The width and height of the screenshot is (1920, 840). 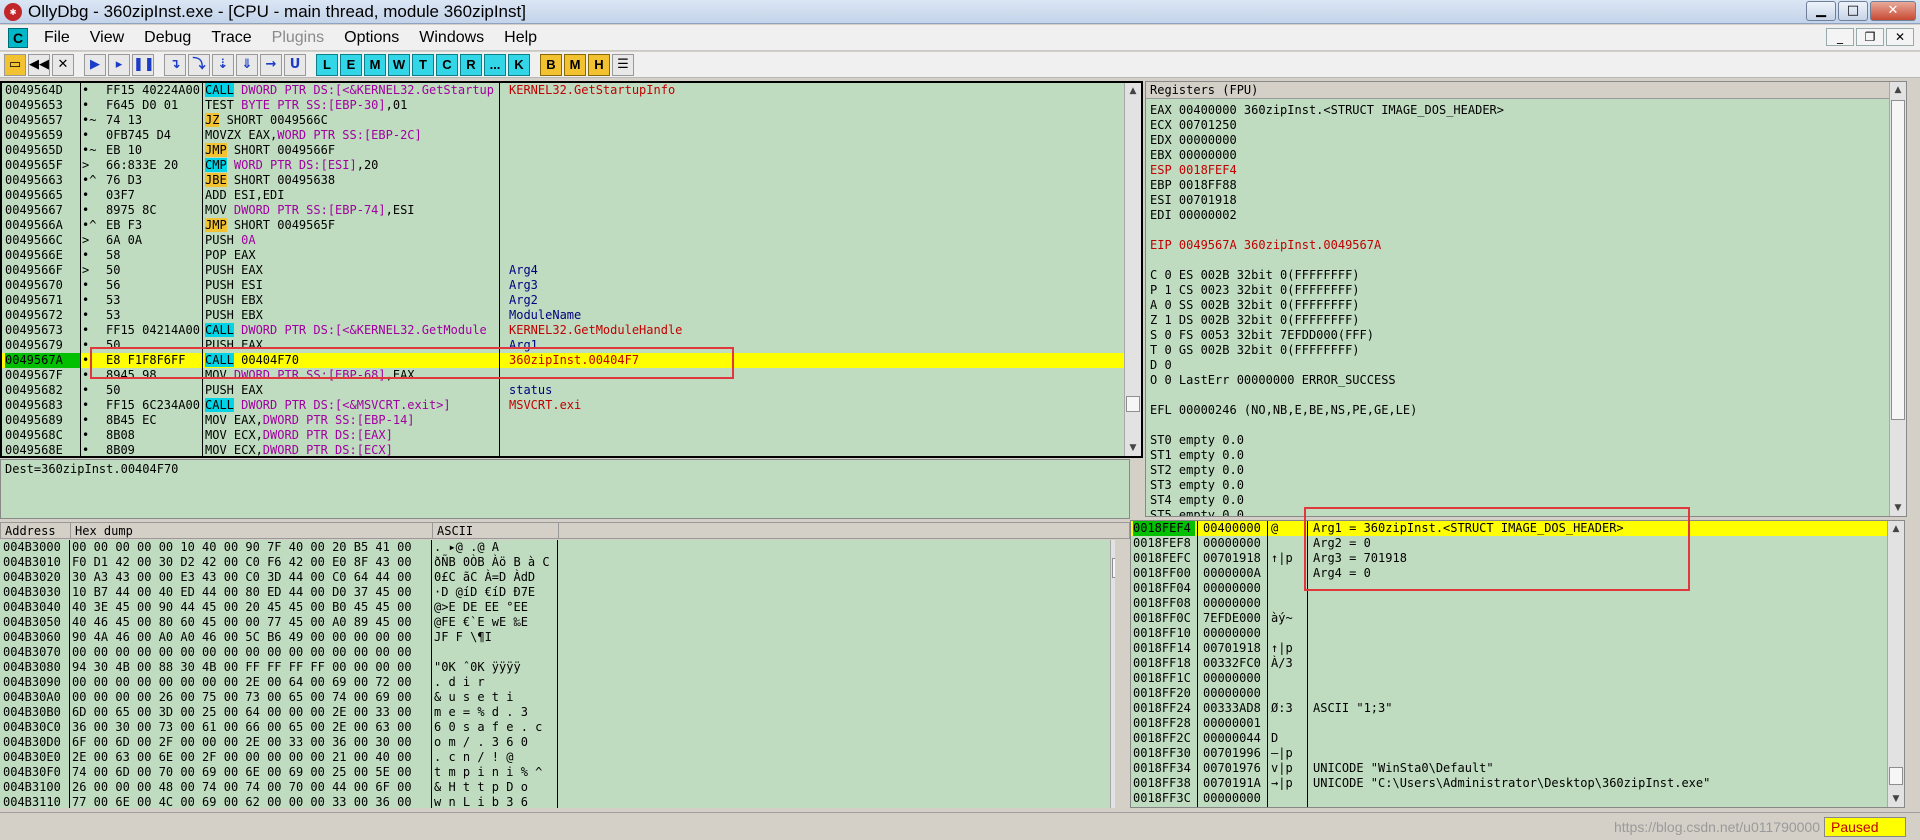 What do you see at coordinates (1516, 603) in the screenshot?
I see `stack-row: 0018FF08 00000000` at bounding box center [1516, 603].